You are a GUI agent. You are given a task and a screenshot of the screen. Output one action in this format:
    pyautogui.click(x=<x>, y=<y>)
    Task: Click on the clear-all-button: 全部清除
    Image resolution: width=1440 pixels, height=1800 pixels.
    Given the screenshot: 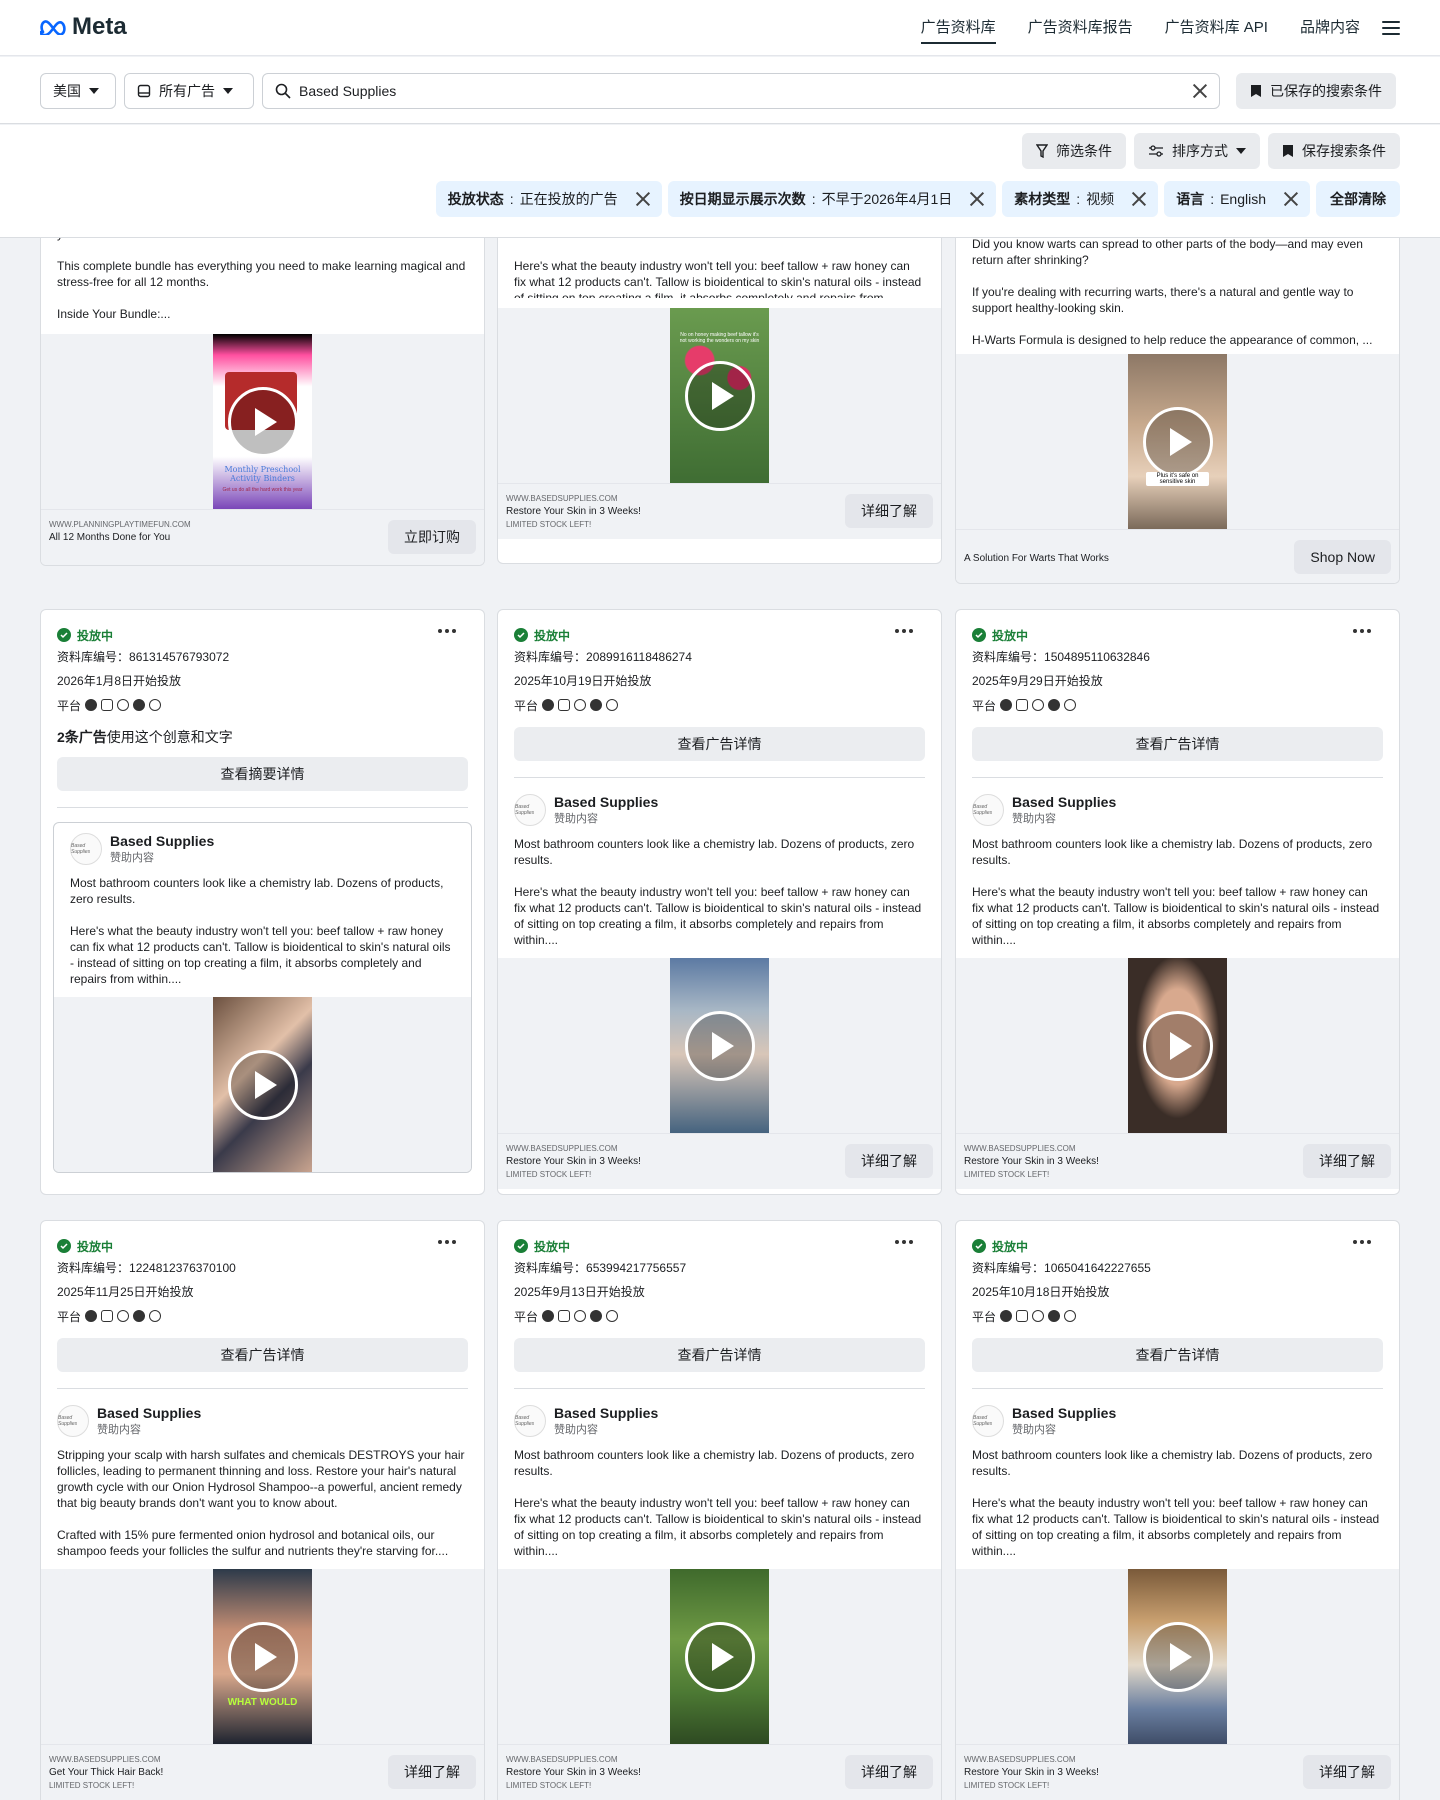 What is the action you would take?
    pyautogui.click(x=1358, y=199)
    